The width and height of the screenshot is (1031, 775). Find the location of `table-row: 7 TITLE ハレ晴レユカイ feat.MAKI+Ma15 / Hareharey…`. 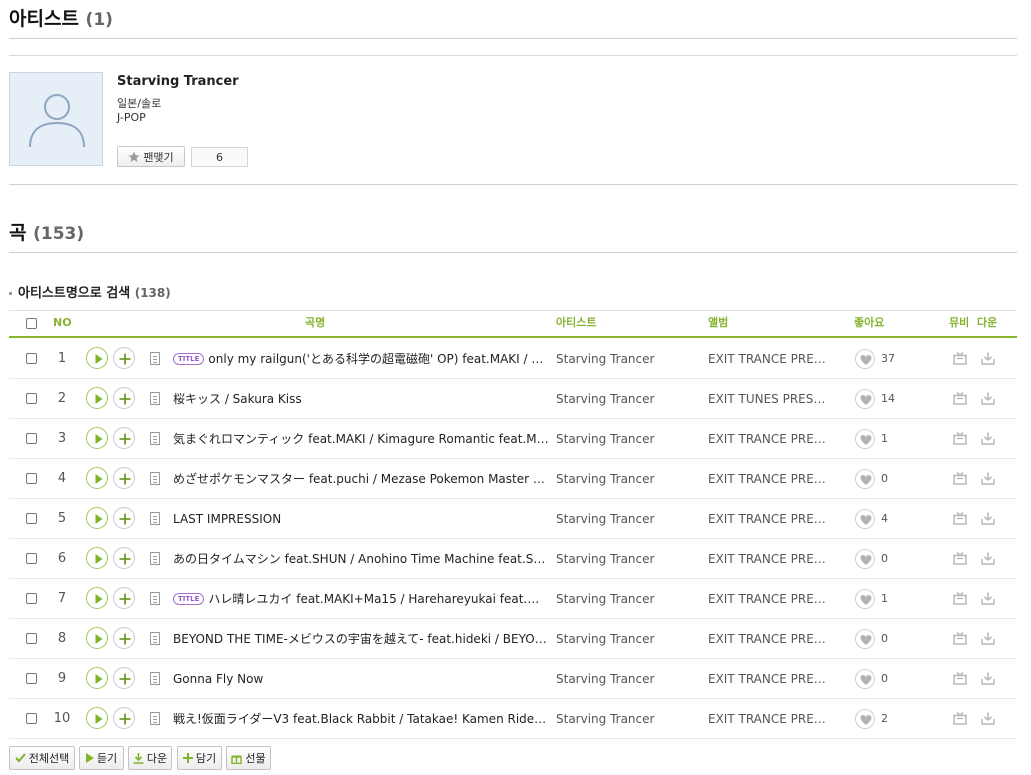

table-row: 7 TITLE ハレ晴レユカイ feat.MAKI+Ma15 / Hareharey… is located at coordinates (513, 599).